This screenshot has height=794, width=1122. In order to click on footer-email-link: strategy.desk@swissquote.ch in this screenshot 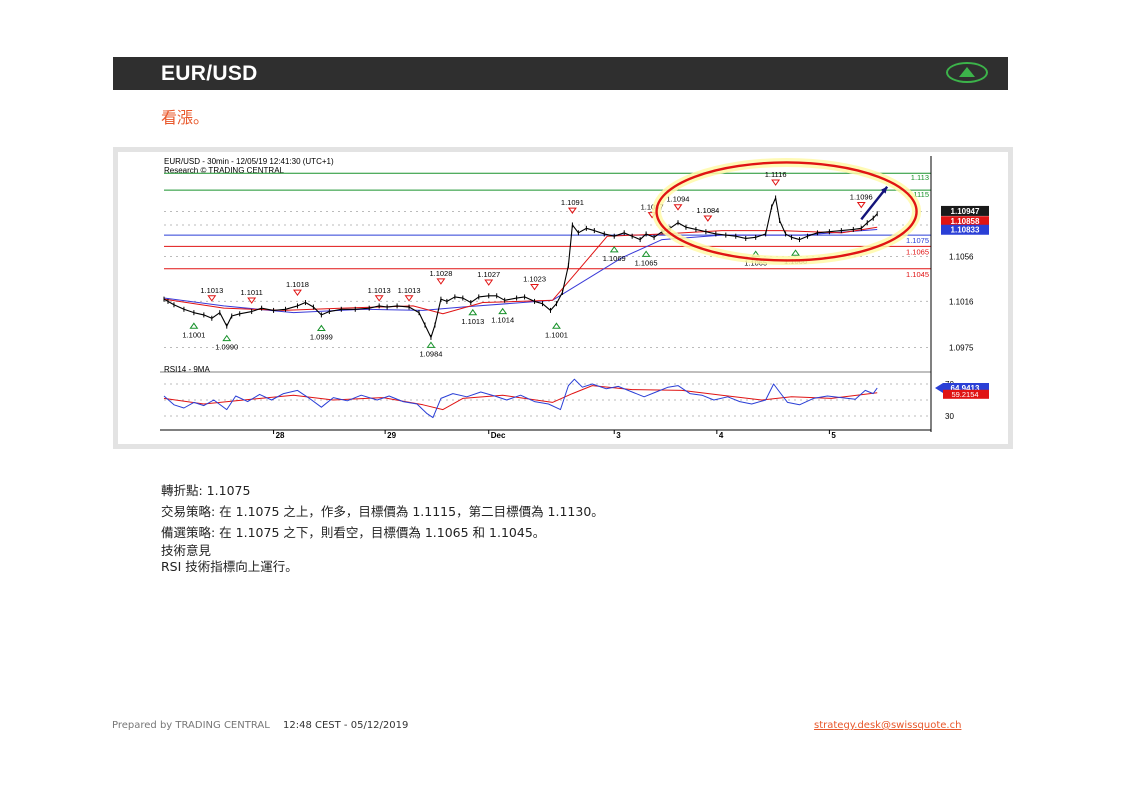, I will do `click(887, 725)`.